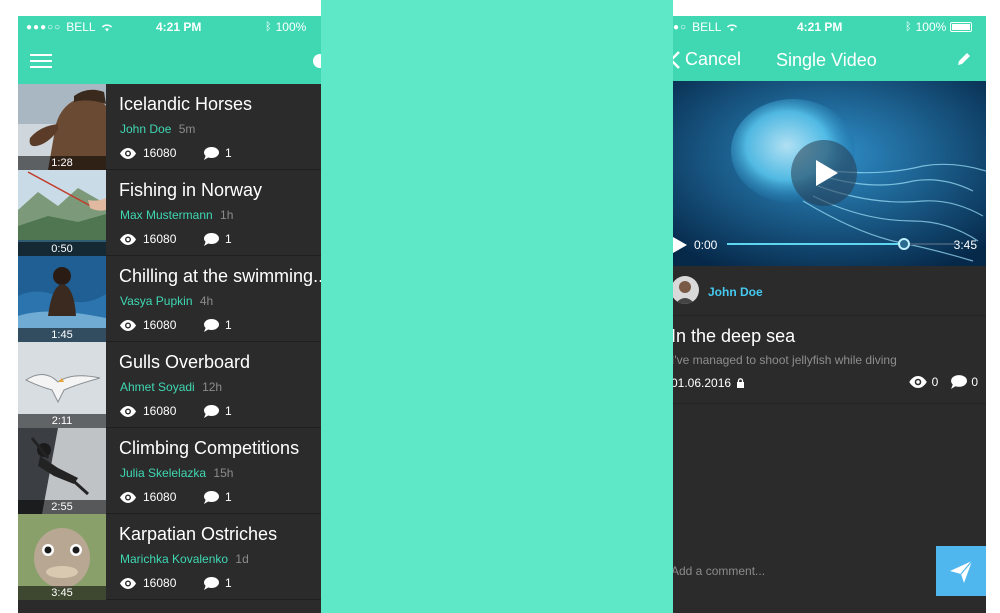  Describe the element at coordinates (935, 382) in the screenshot. I see `view-count: 0` at that location.